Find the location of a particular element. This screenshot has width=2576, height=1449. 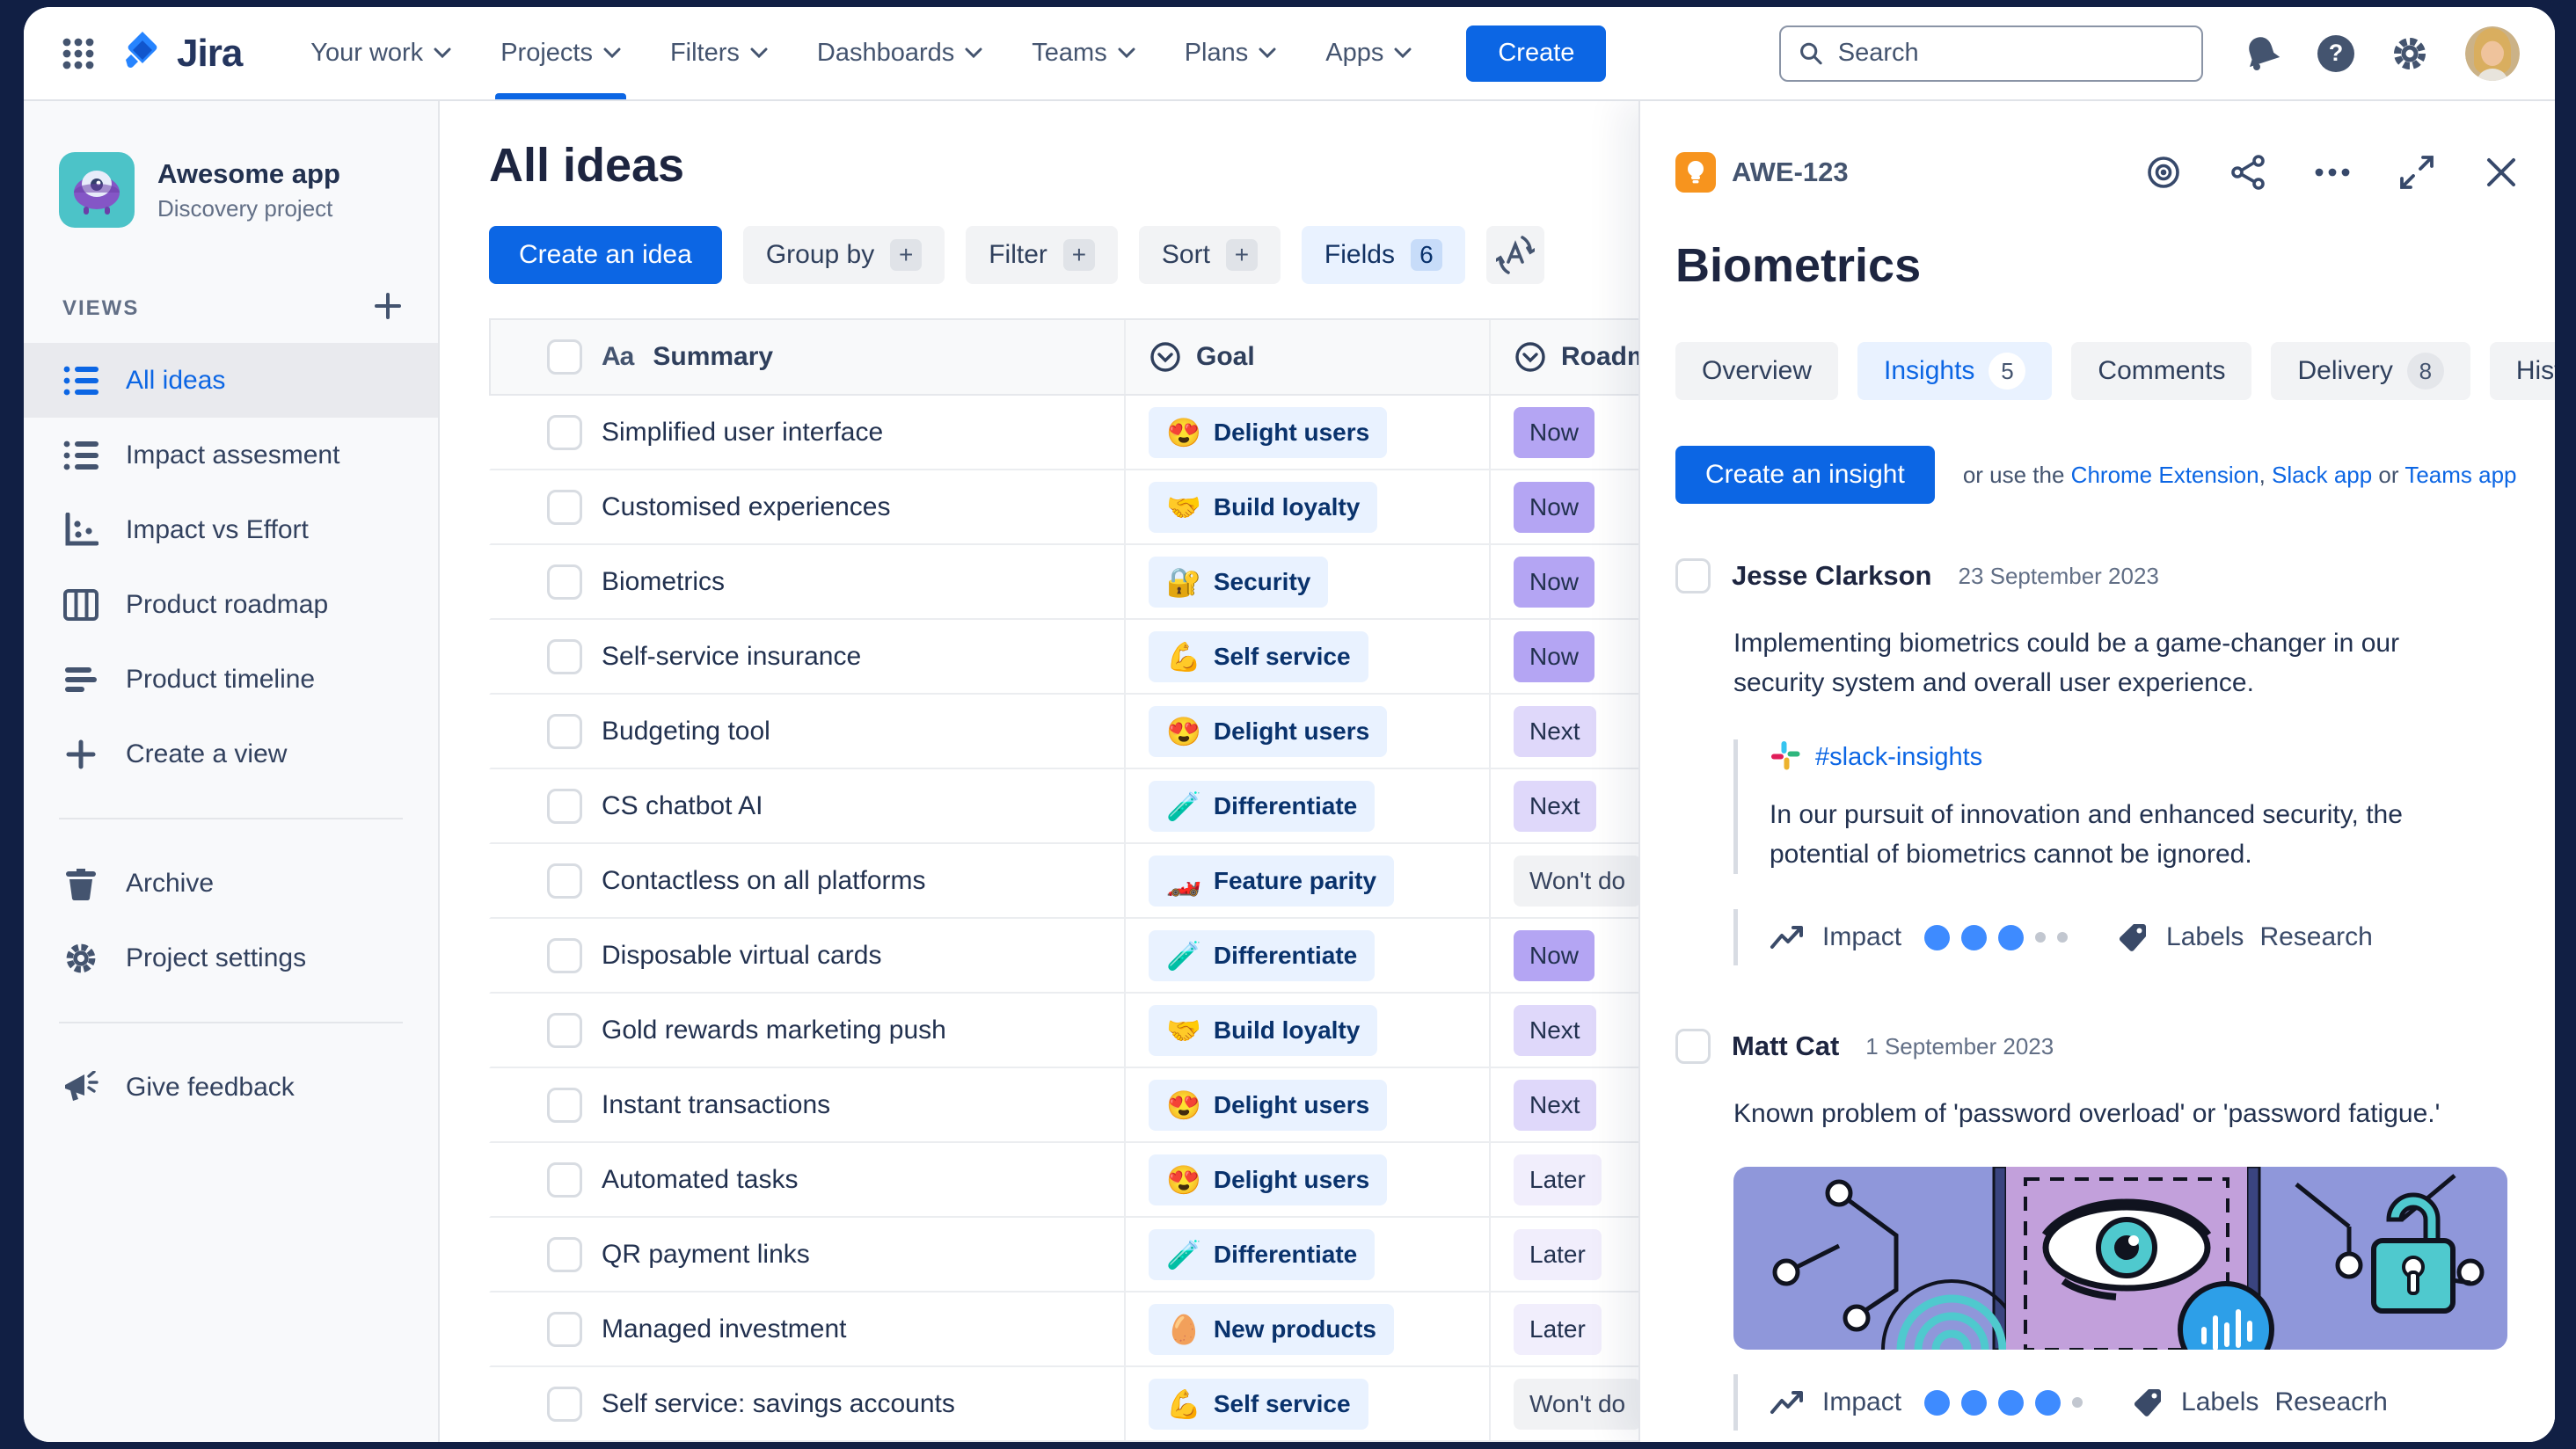

sidebar-item-create-a-view: Create a view is located at coordinates (231, 754).